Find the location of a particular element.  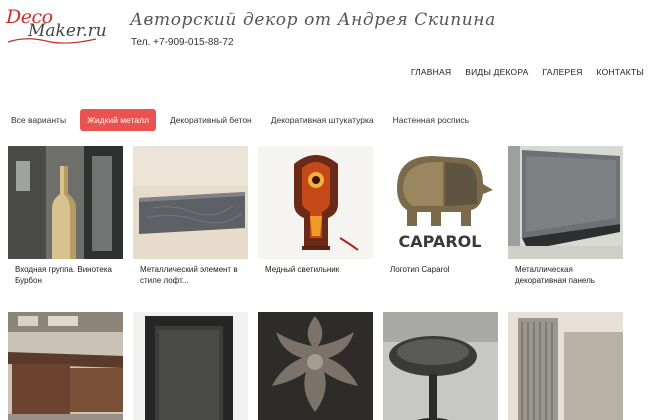

gallery-item: Металлическая декоративная панель is located at coordinates (565, 216).